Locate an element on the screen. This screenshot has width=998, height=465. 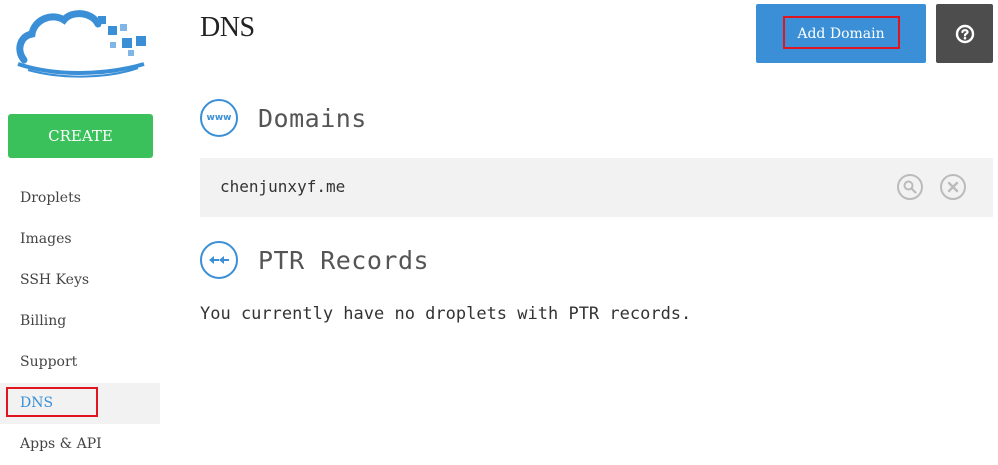
sidebar-item-label: Support is located at coordinates (49, 362).